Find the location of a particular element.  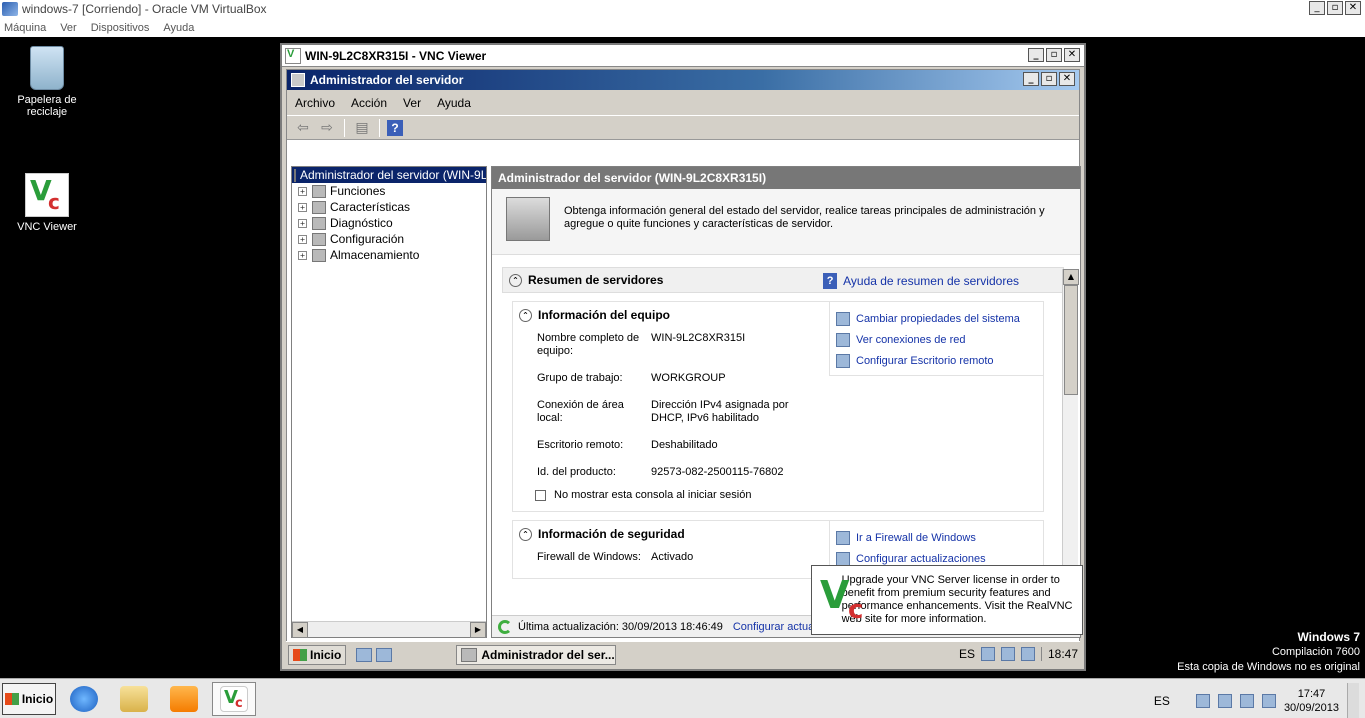

menu-archivo: Archivo is located at coordinates (315, 103).